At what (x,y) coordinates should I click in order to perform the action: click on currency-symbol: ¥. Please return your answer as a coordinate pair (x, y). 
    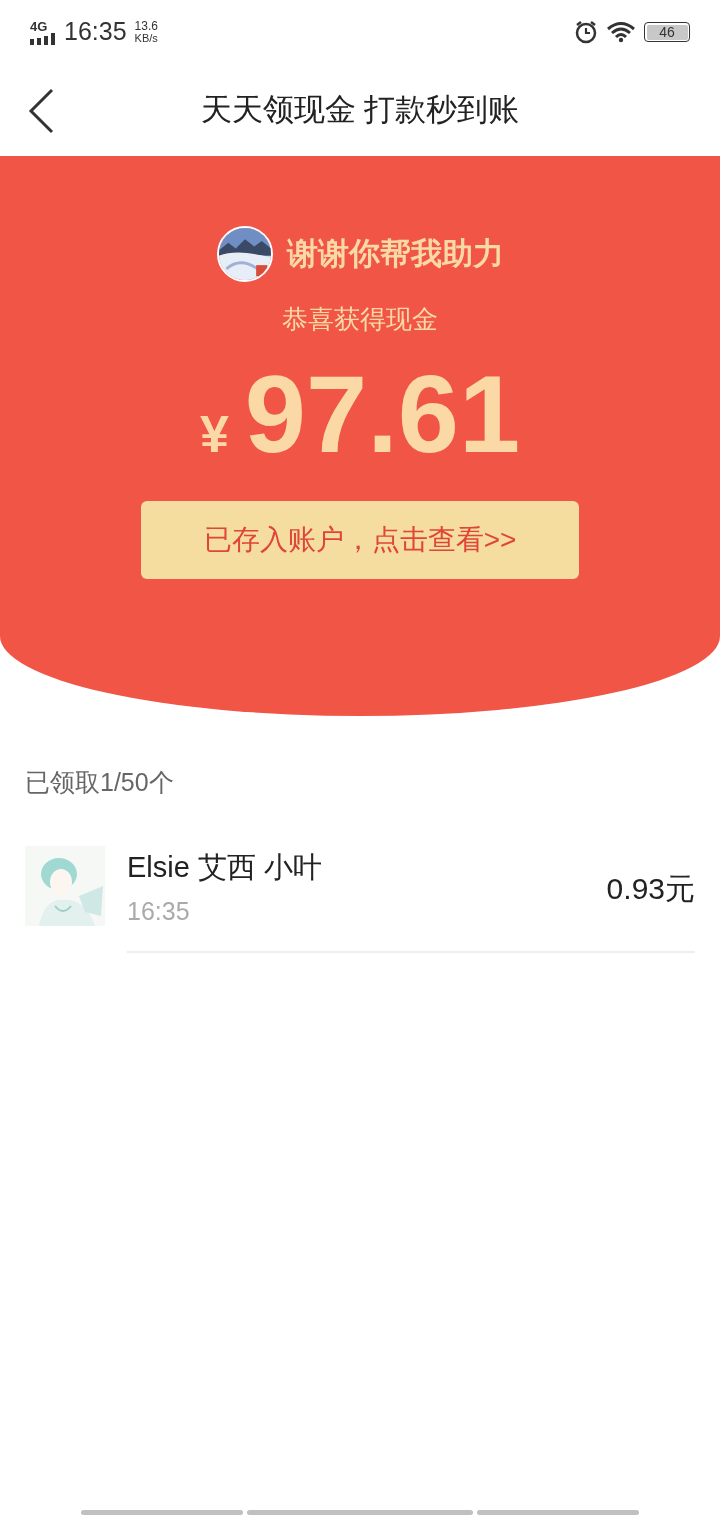
    Looking at the image, I should click on (214, 434).